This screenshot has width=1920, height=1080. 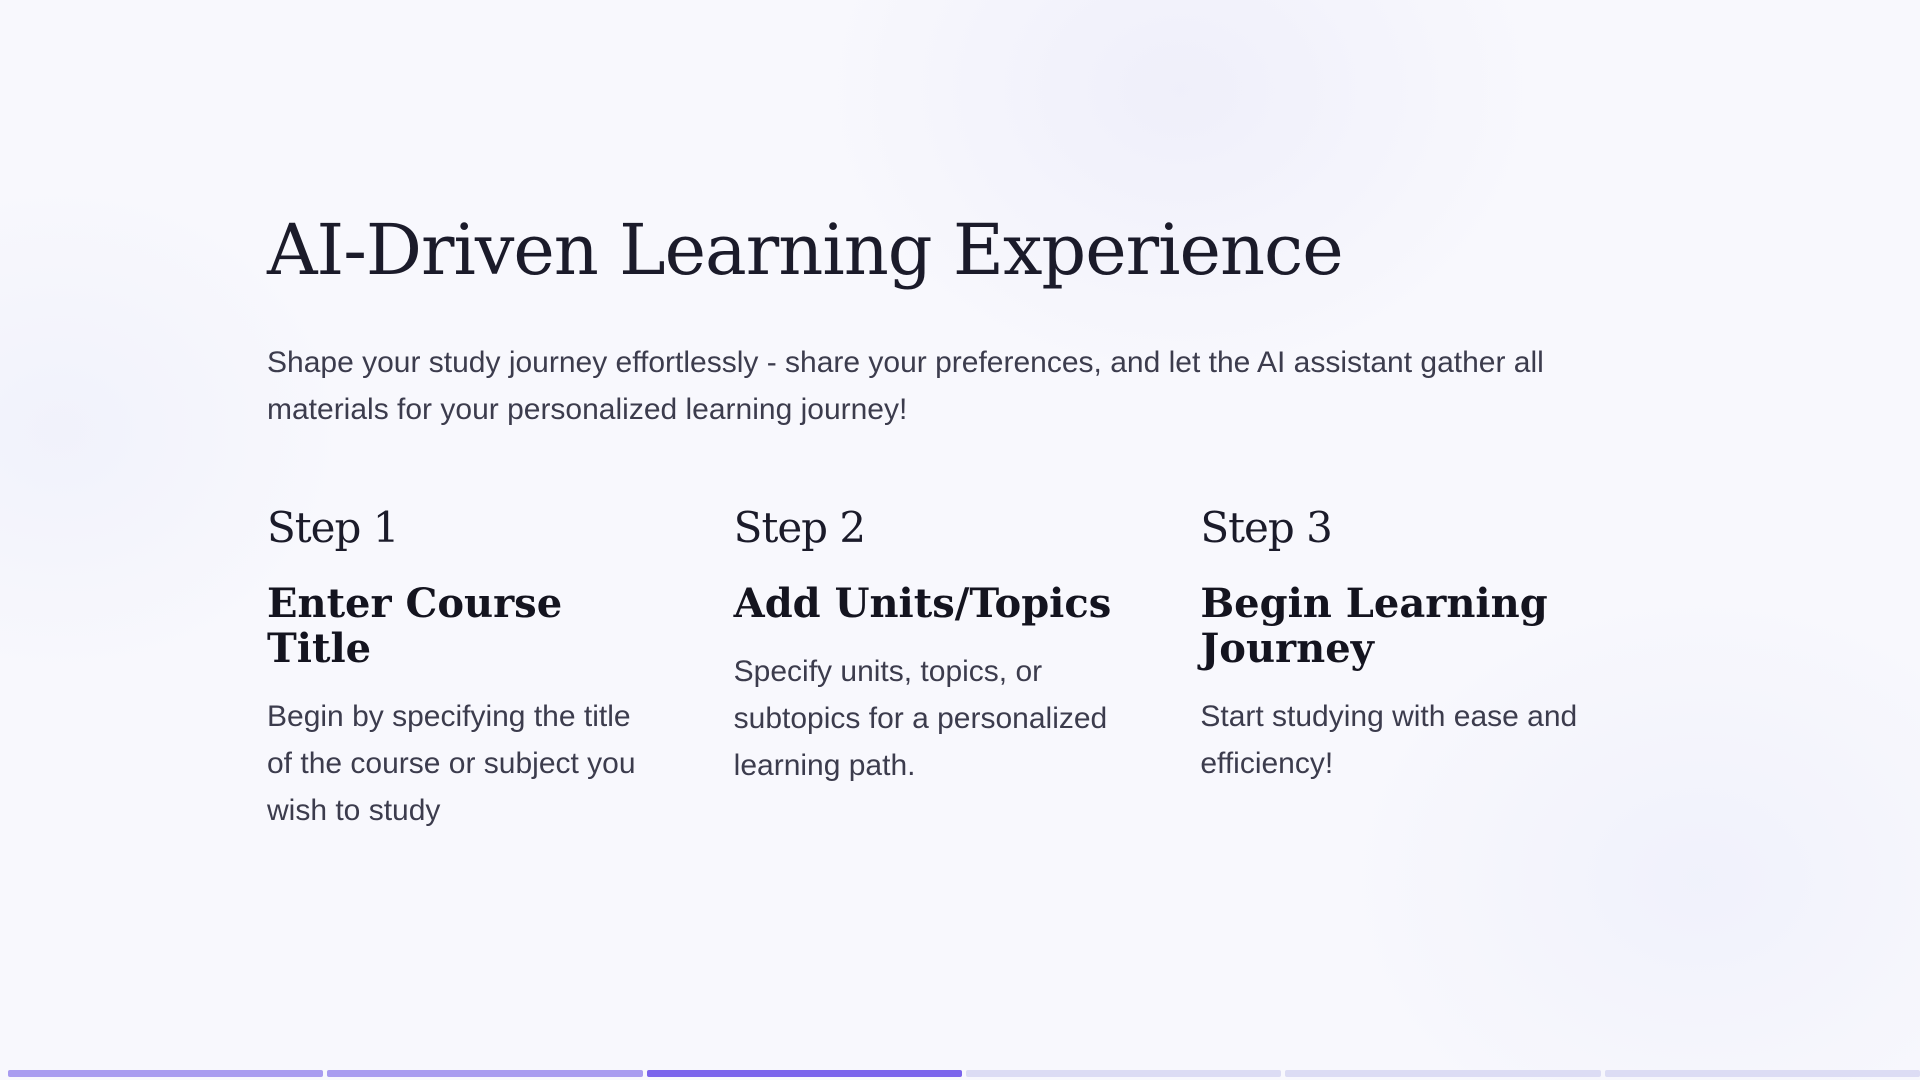 I want to click on step-number: Step 1, so click(x=333, y=527).